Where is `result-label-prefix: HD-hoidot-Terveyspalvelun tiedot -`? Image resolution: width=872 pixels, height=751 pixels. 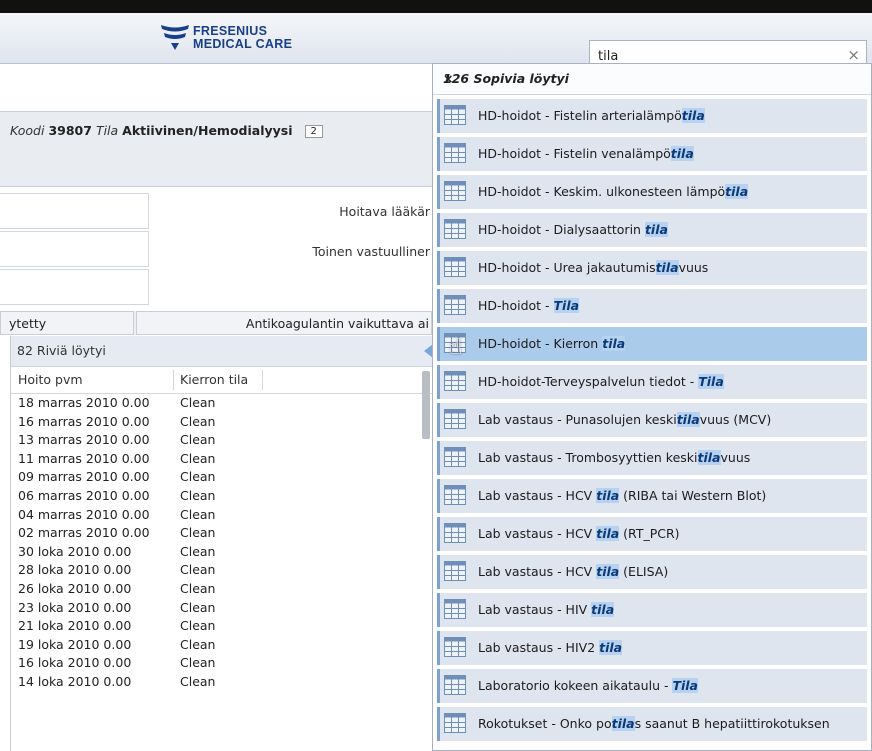 result-label-prefix: HD-hoidot-Terveyspalvelun tiedot - is located at coordinates (588, 381).